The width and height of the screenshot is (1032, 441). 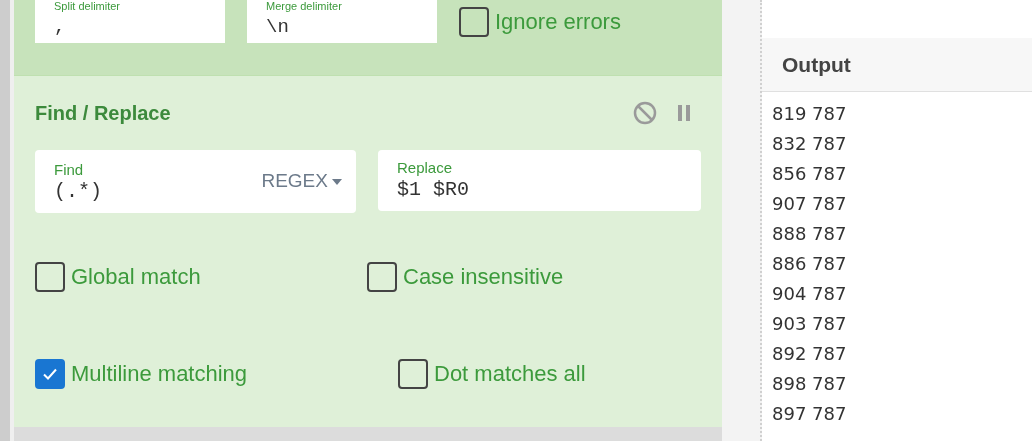 I want to click on option-checkbox: Dot matches all, so click(x=492, y=373).